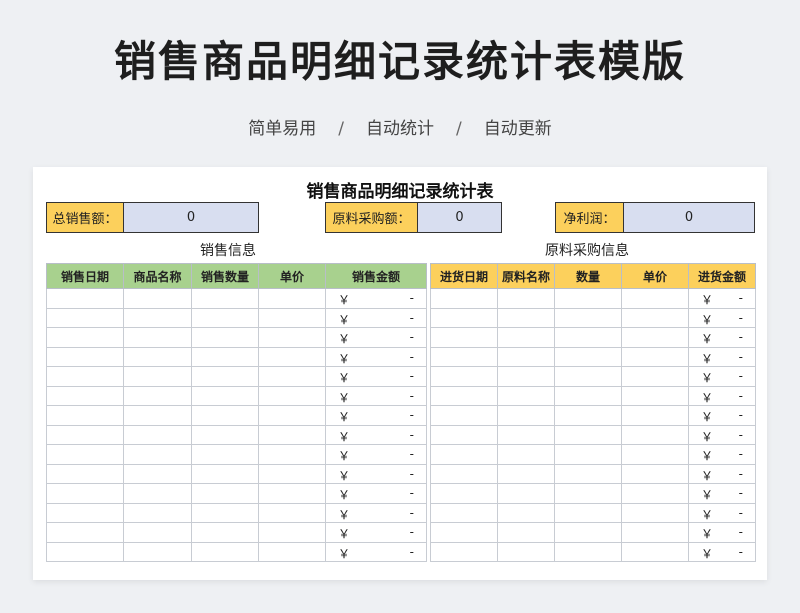  Describe the element at coordinates (459, 217) in the screenshot. I see `material-purchase-value: 0` at that location.